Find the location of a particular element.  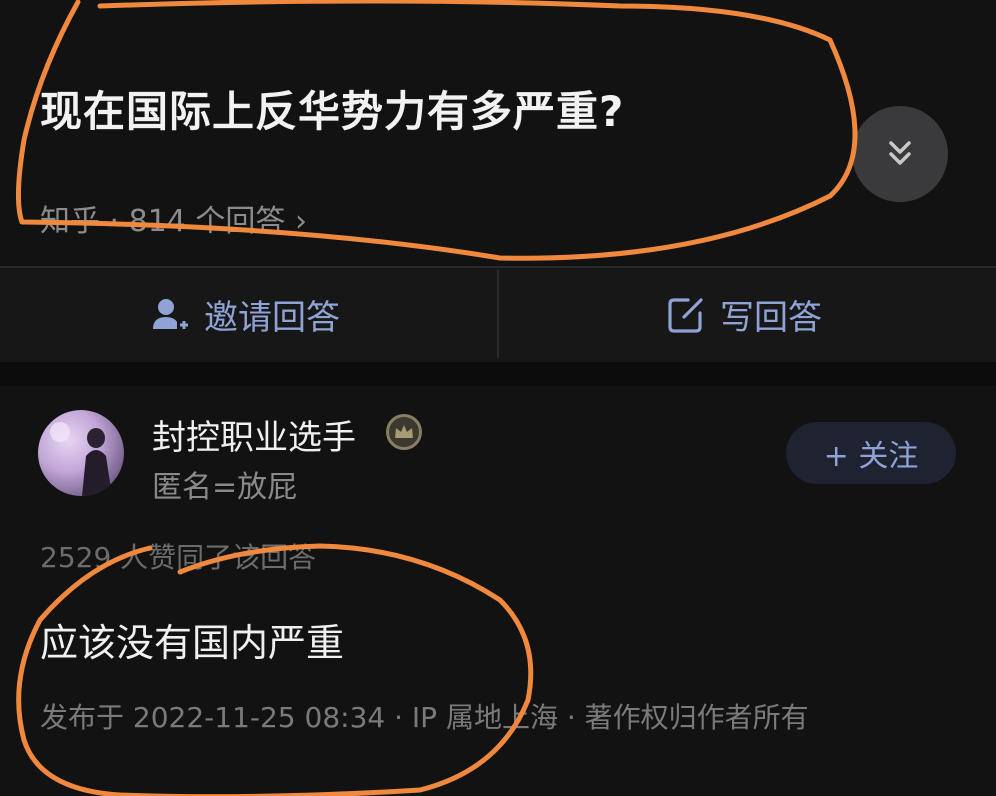

crown-badge-icon is located at coordinates (404, 432).